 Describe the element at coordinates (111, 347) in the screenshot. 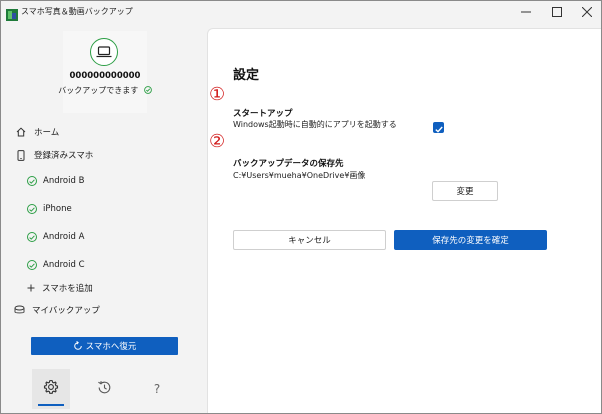

I see `restore-label: スマホへ復元` at that location.